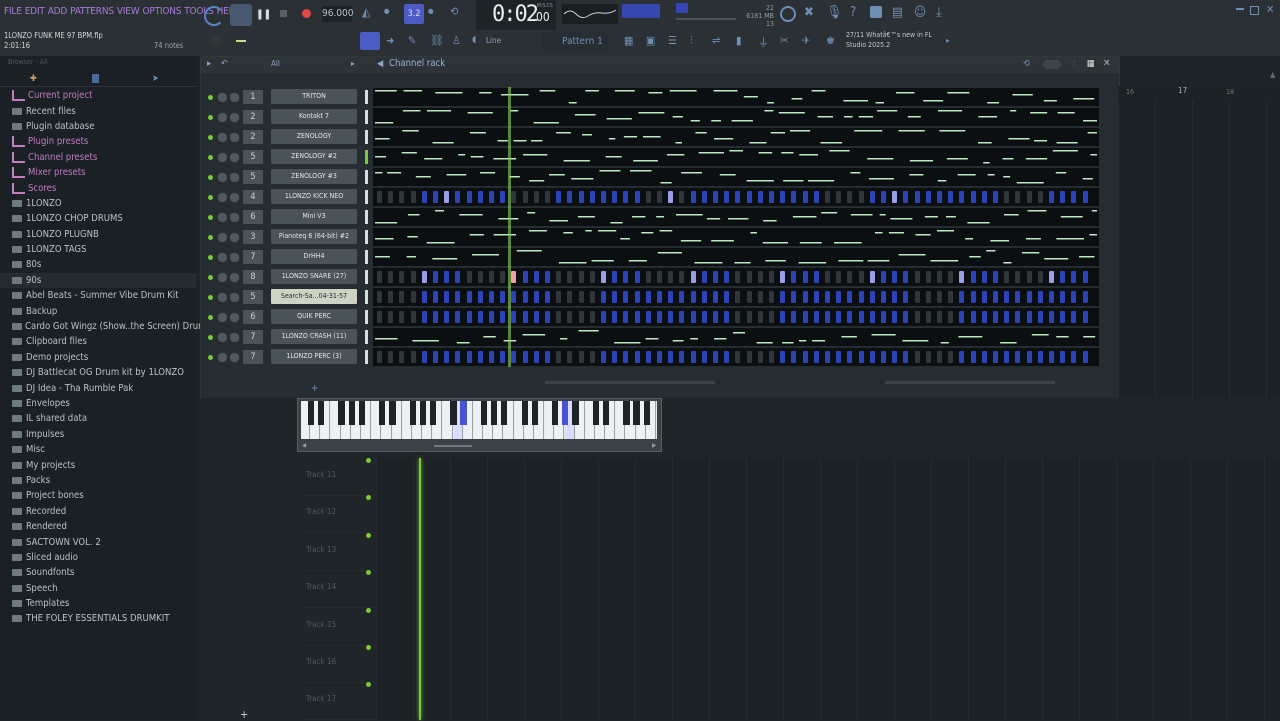  Describe the element at coordinates (1274, 75) in the screenshot. I see `playlist-scroll-up-icon: ▲` at that location.